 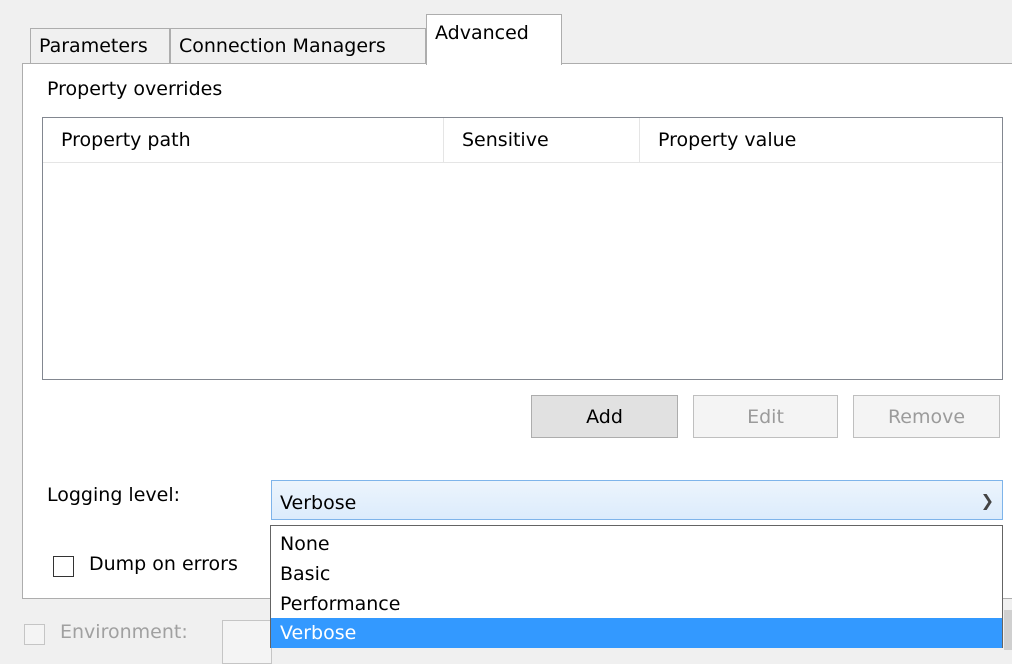 What do you see at coordinates (247, 642) in the screenshot?
I see `environment-dropdown` at bounding box center [247, 642].